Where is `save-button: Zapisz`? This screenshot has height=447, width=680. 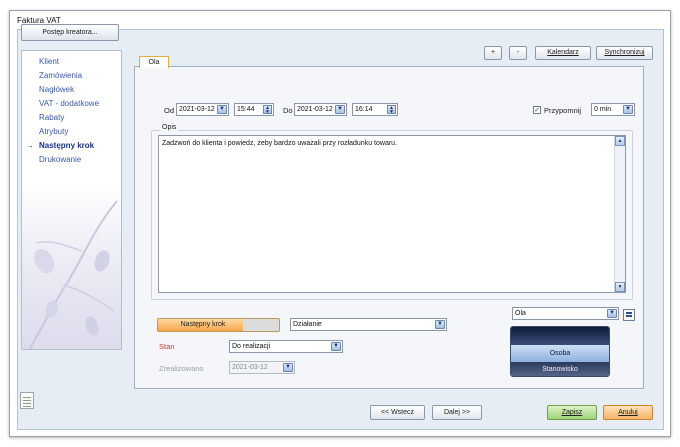
save-button: Zapisz is located at coordinates (572, 412).